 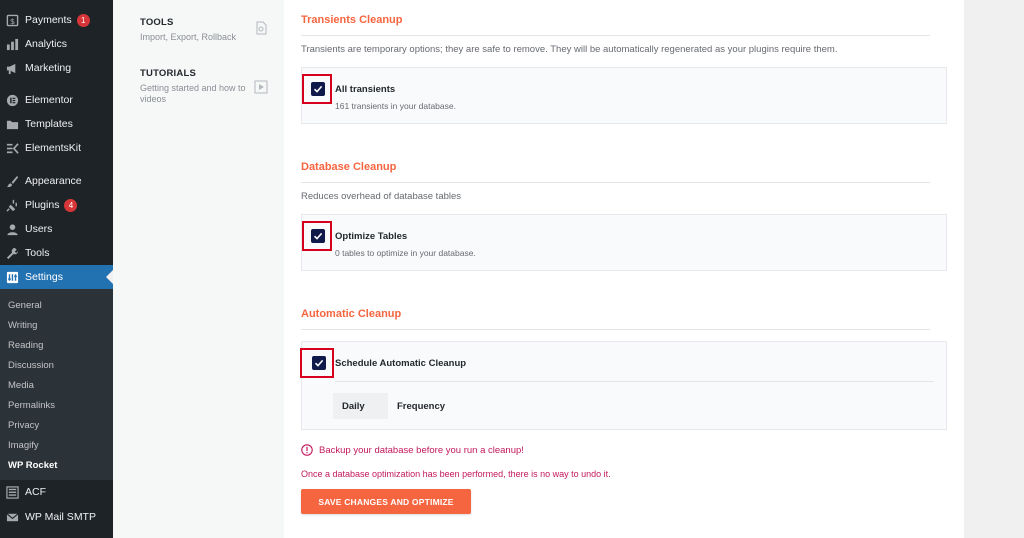 I want to click on acf-icon, so click(x=12, y=492).